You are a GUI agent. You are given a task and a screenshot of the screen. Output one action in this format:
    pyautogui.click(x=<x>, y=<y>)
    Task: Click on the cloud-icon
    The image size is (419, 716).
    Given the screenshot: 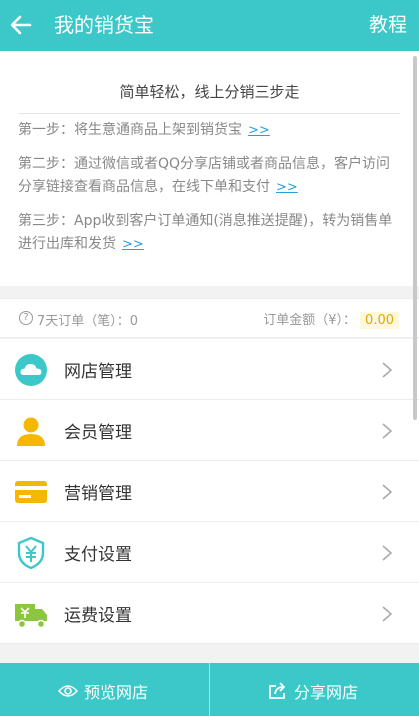 What is the action you would take?
    pyautogui.click(x=31, y=370)
    